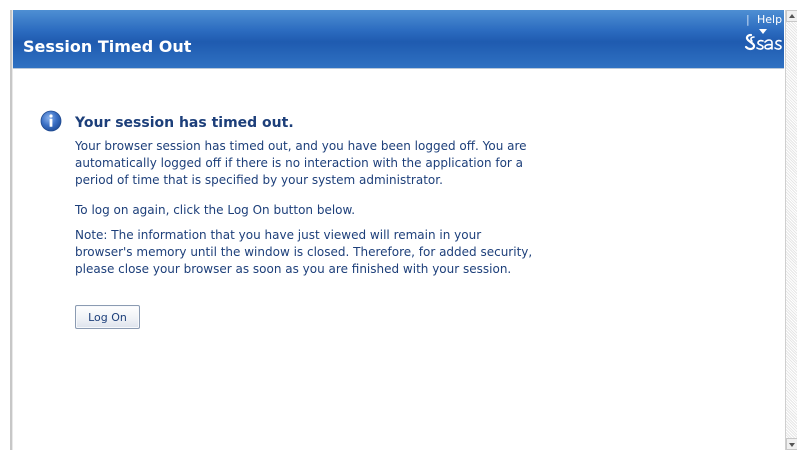 This screenshot has height=450, width=797. Describe the element at coordinates (51, 121) in the screenshot. I see `info-icon` at that location.